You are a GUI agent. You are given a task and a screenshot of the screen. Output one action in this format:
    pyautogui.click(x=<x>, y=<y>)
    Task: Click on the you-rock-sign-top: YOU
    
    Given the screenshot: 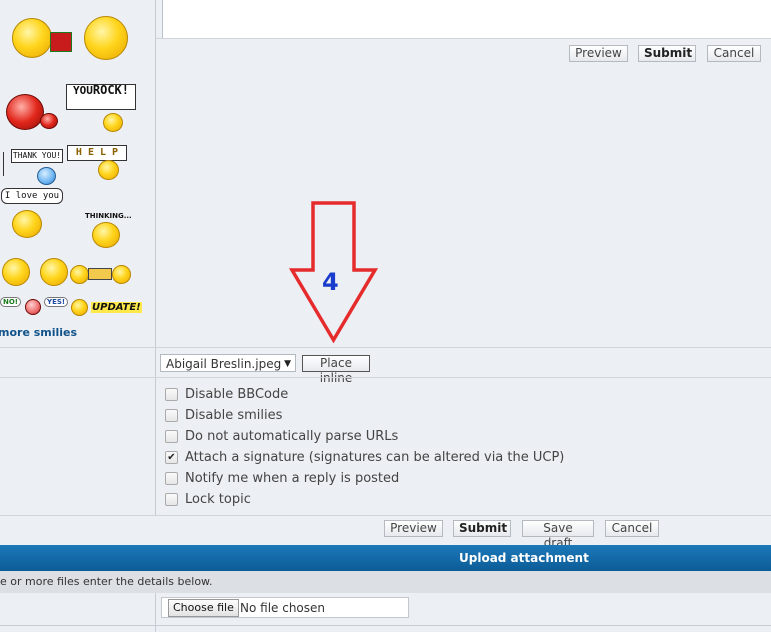 What is the action you would take?
    pyautogui.click(x=83, y=90)
    